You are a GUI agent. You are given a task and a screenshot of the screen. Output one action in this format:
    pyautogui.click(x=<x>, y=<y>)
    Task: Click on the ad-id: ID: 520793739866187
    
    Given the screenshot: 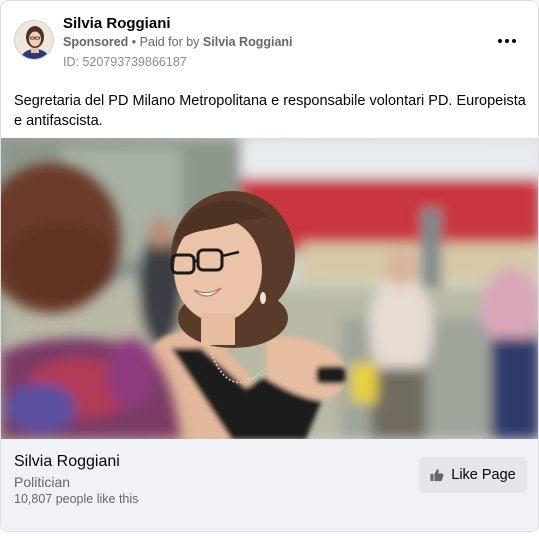 What is the action you would take?
    pyautogui.click(x=125, y=62)
    